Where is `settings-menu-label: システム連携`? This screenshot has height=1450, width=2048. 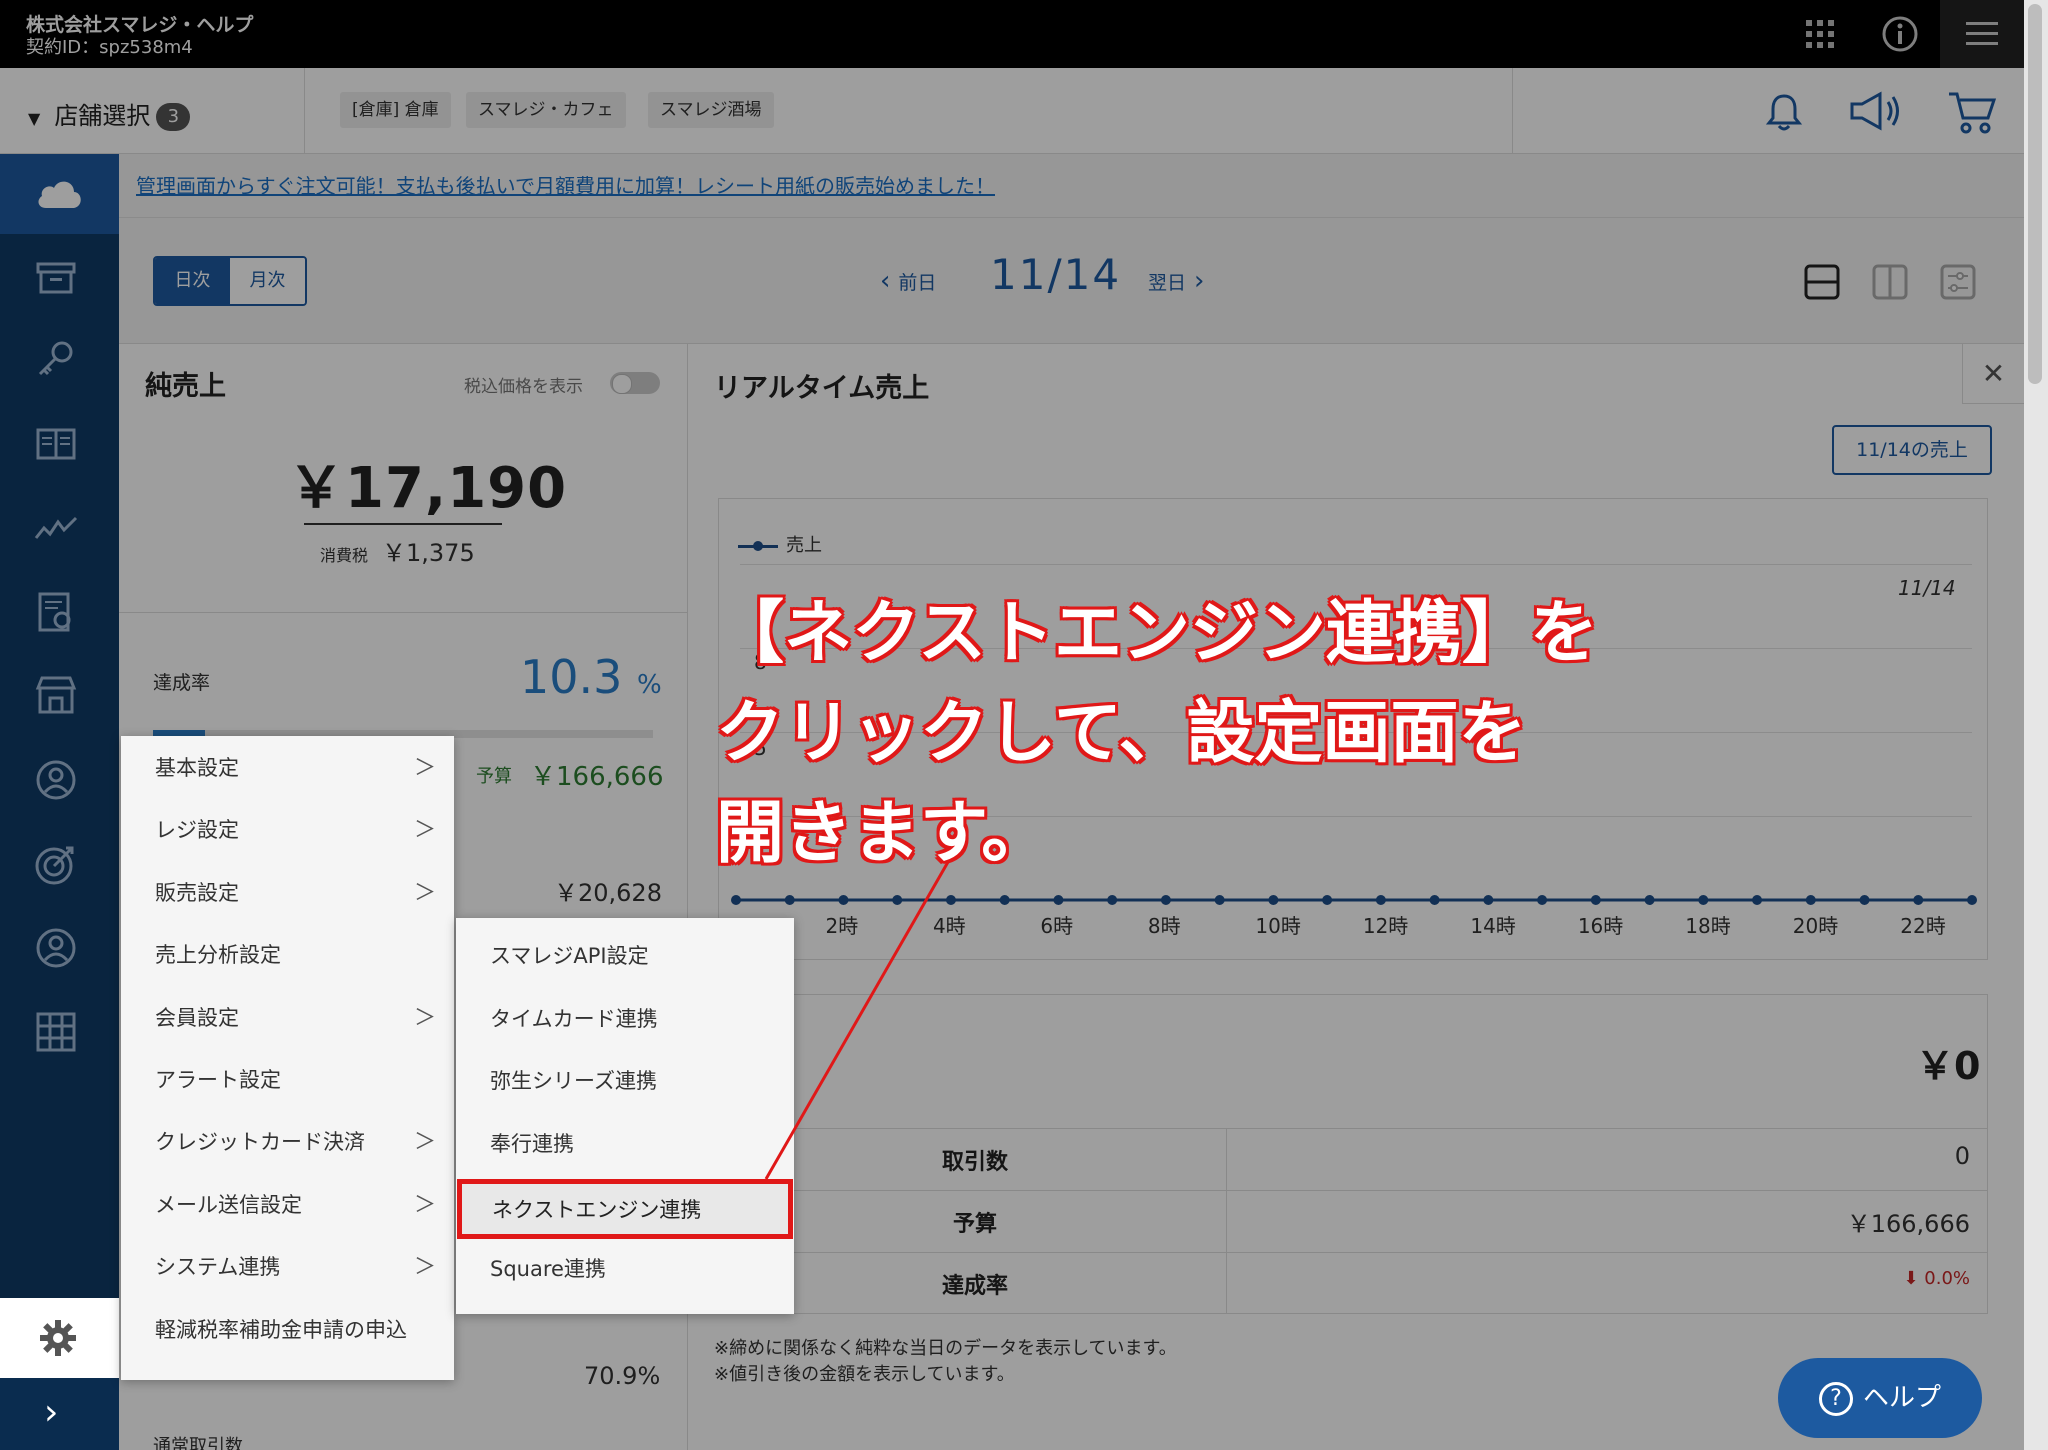
settings-menu-label: システム連携 is located at coordinates (218, 1267).